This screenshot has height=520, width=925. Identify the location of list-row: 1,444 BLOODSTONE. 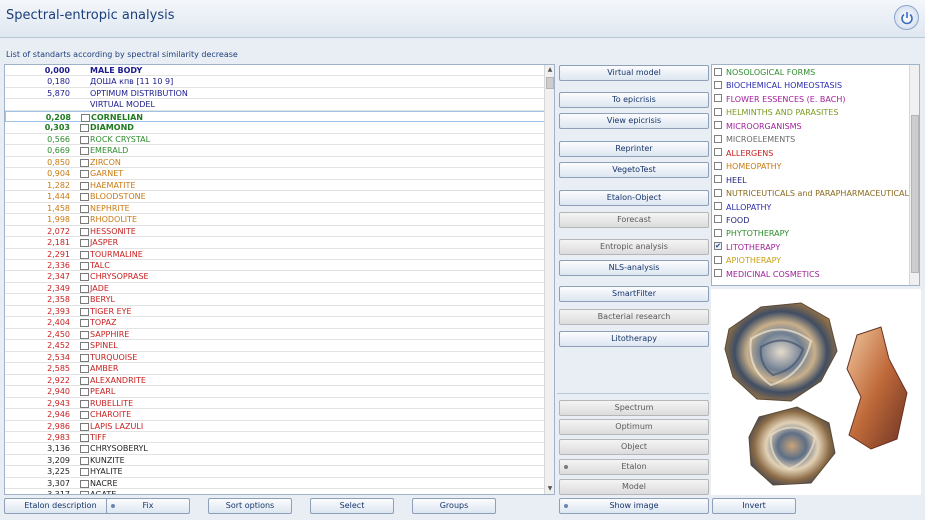
(275, 197).